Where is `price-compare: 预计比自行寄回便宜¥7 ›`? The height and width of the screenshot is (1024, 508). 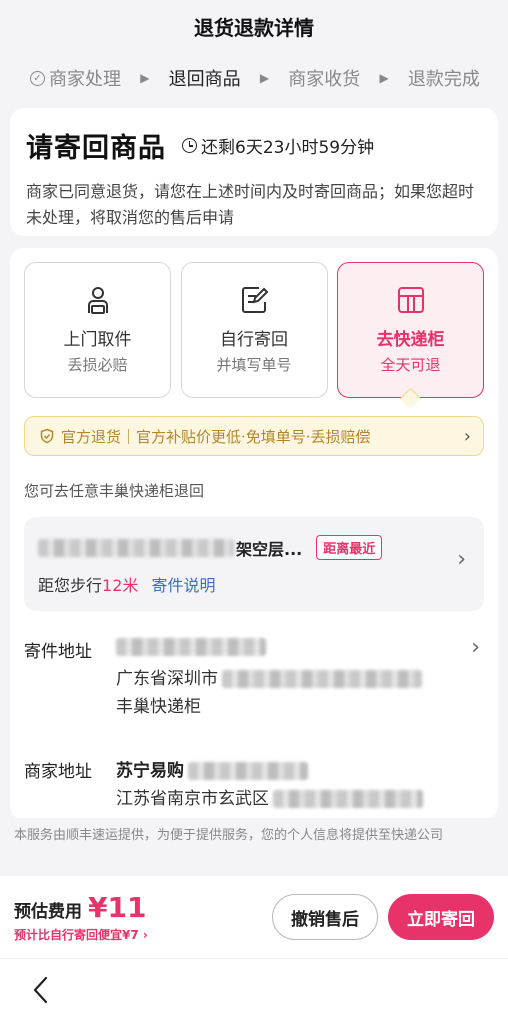
price-compare: 预计比自行寄回便宜¥7 › is located at coordinates (143, 934).